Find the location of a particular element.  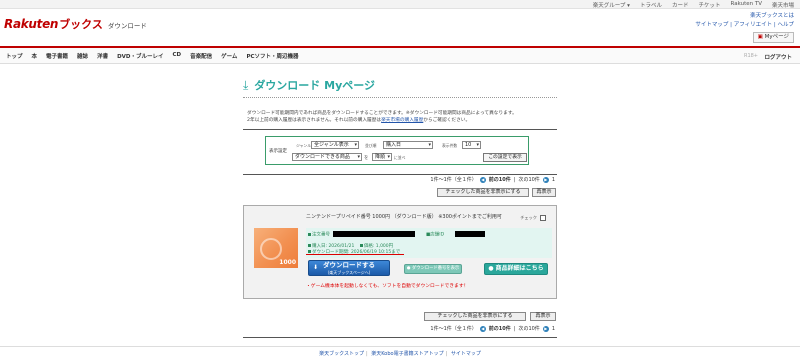

pager-top: 1件～1件（全１件） ◀ 前の10件 | 次の10件 ▶ 1 is located at coordinates (492, 179).